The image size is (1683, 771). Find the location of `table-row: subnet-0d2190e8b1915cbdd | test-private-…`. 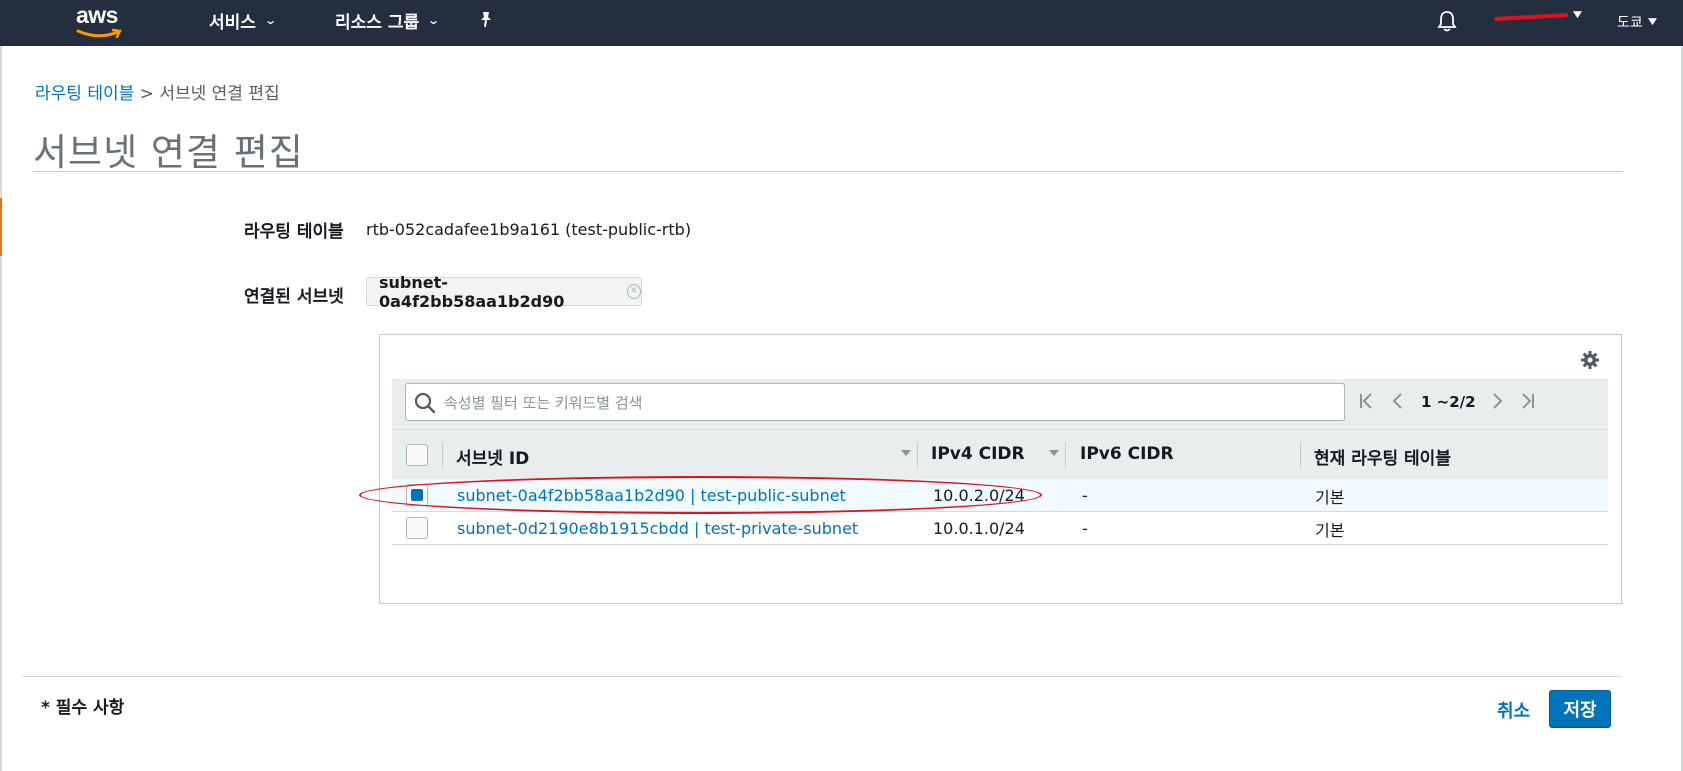

table-row: subnet-0d2190e8b1915cbdd | test-private-… is located at coordinates (1000, 528).